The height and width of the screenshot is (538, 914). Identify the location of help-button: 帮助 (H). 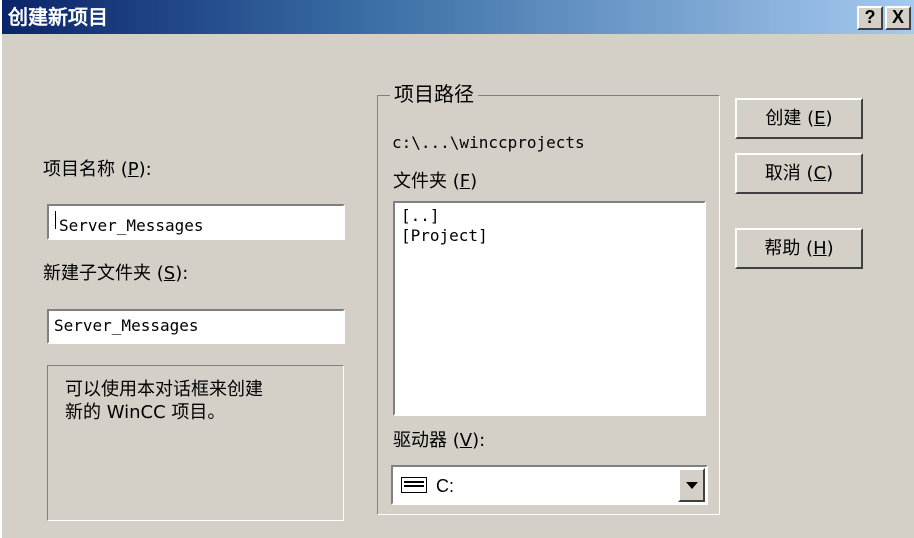
(799, 248).